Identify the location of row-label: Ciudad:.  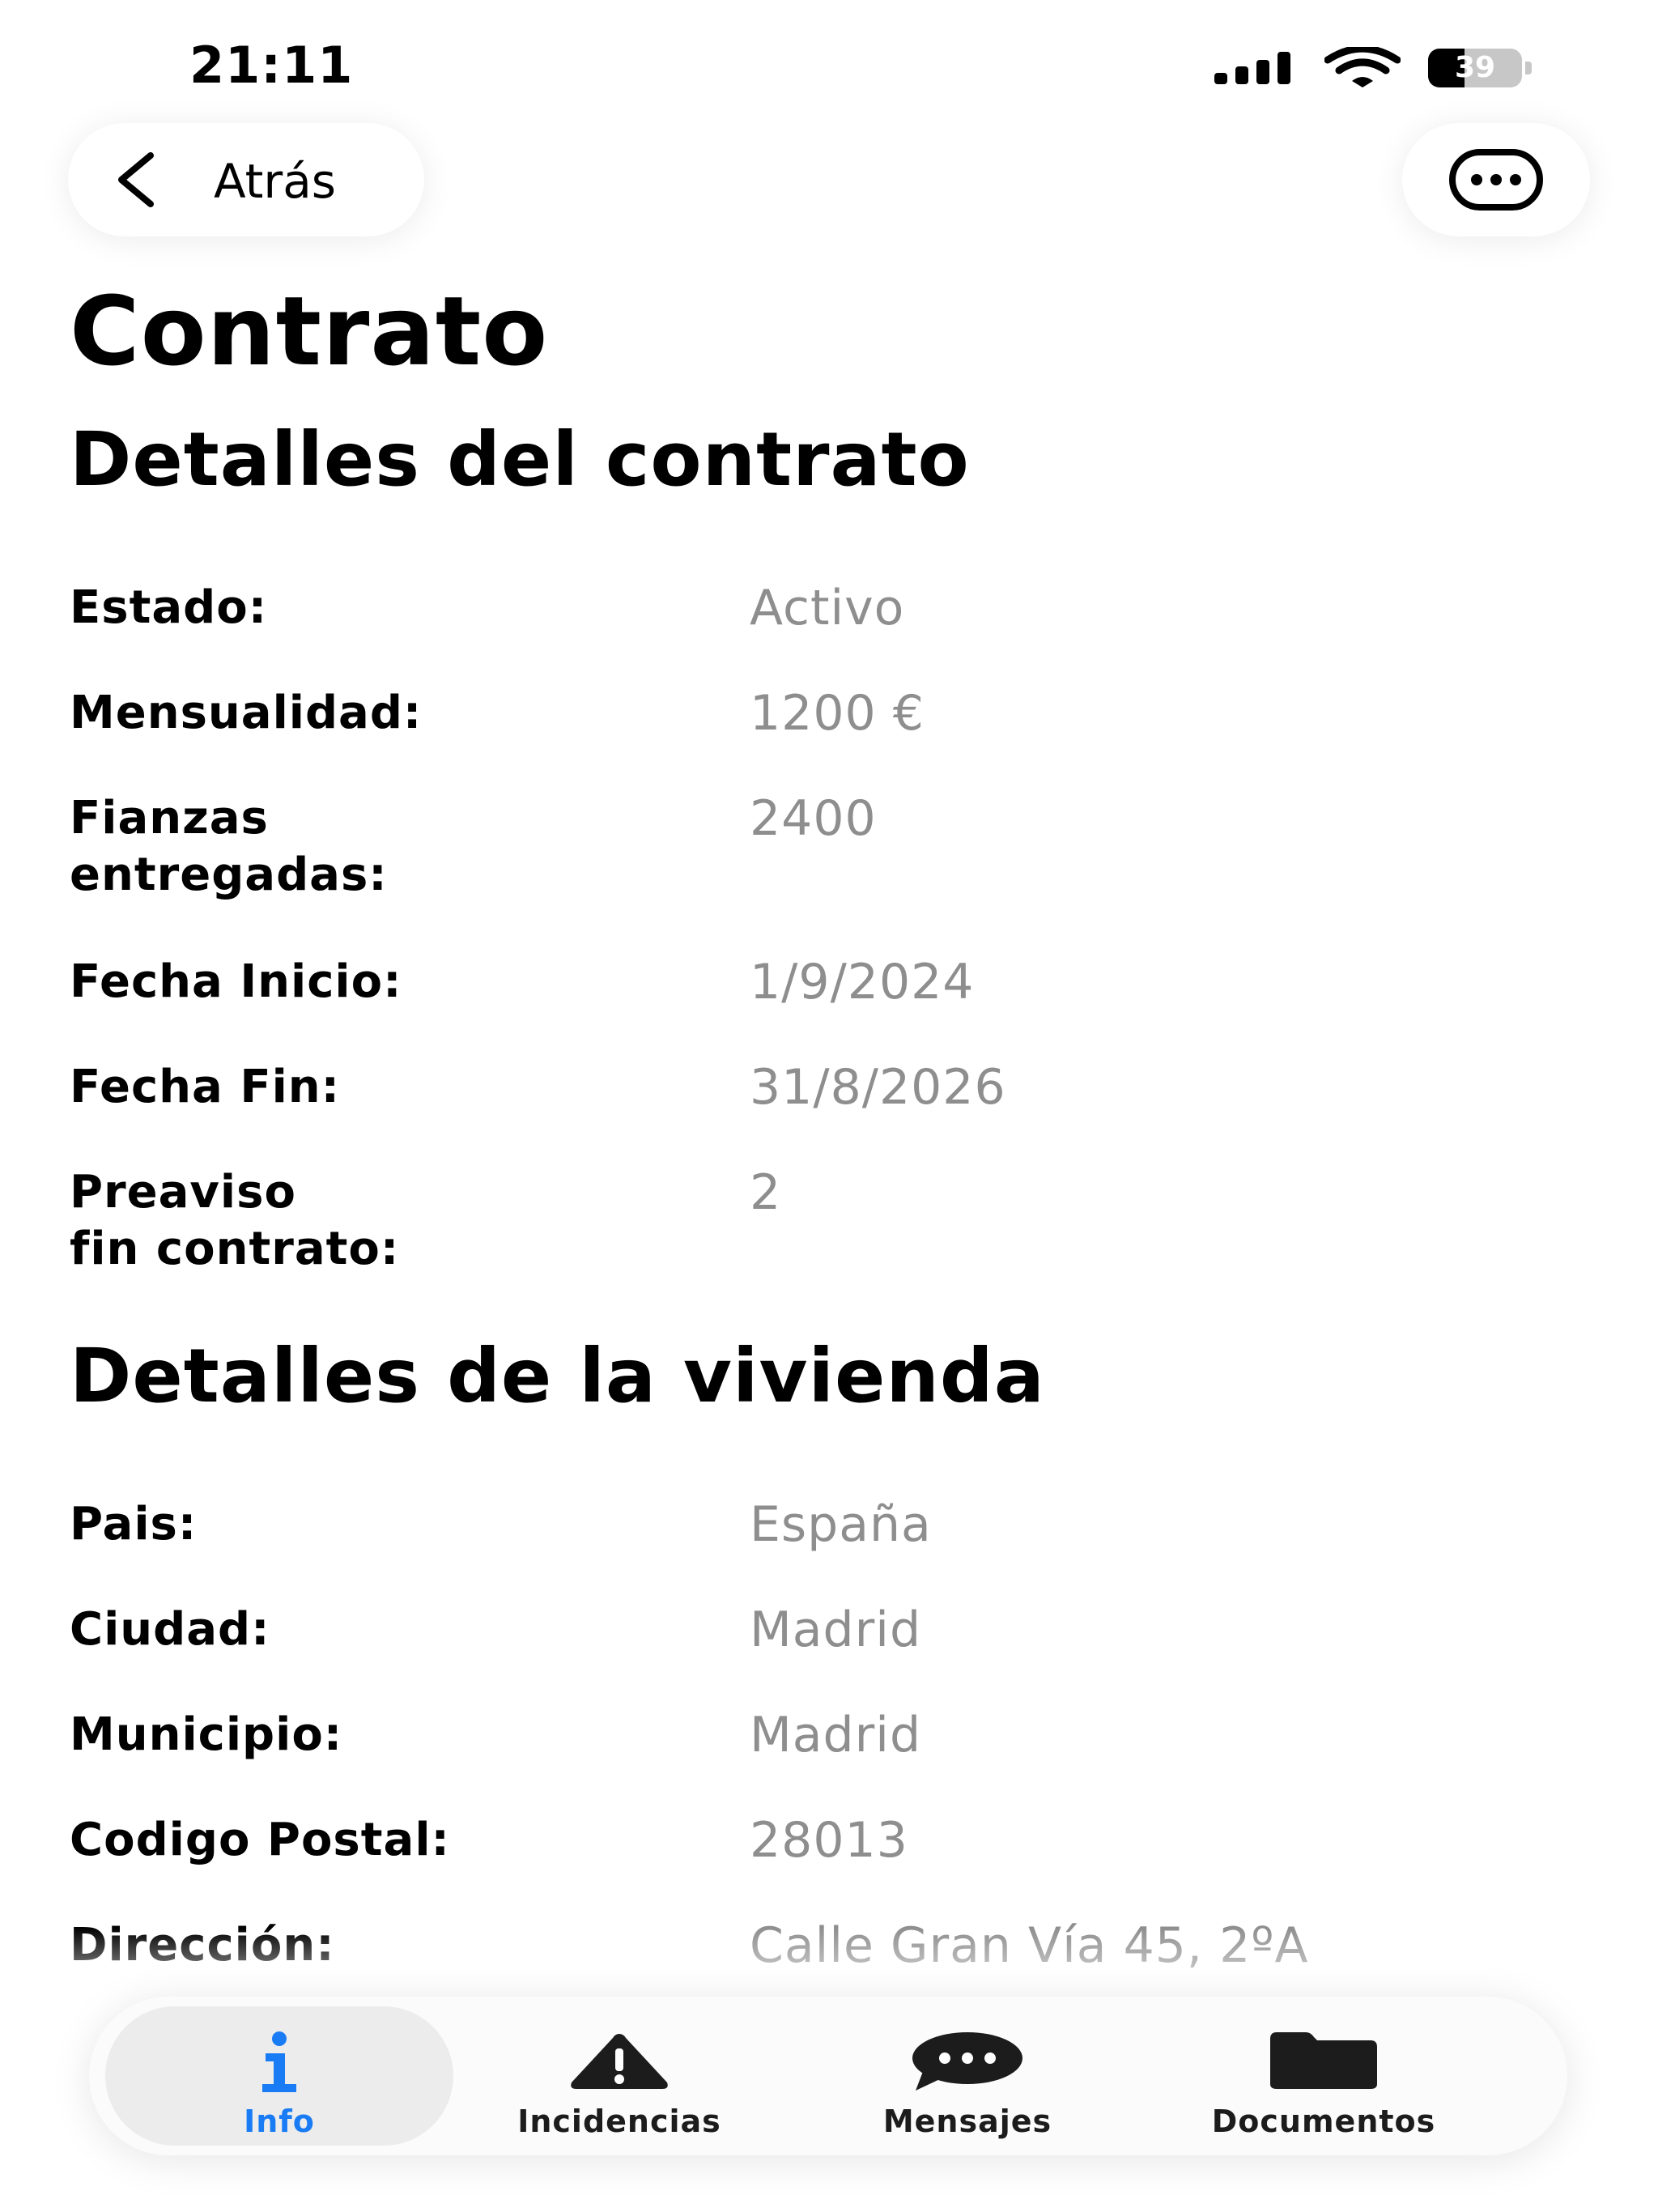
(170, 1630).